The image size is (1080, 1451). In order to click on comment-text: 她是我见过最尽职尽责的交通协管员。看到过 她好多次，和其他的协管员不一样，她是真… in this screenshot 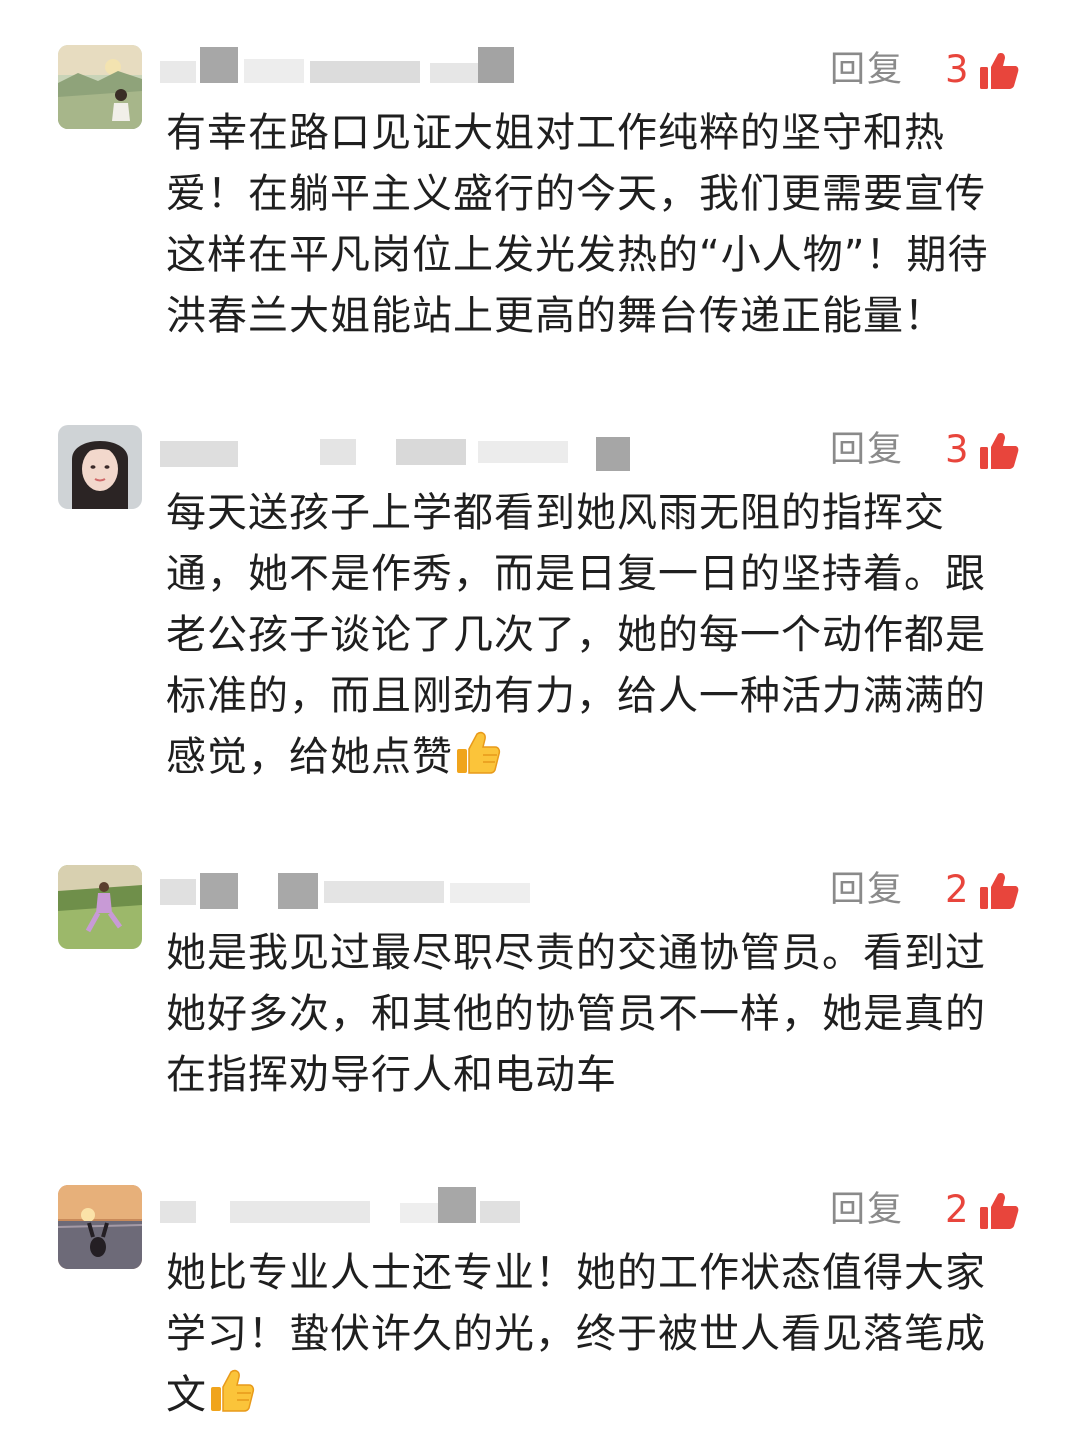, I will do `click(576, 1014)`.